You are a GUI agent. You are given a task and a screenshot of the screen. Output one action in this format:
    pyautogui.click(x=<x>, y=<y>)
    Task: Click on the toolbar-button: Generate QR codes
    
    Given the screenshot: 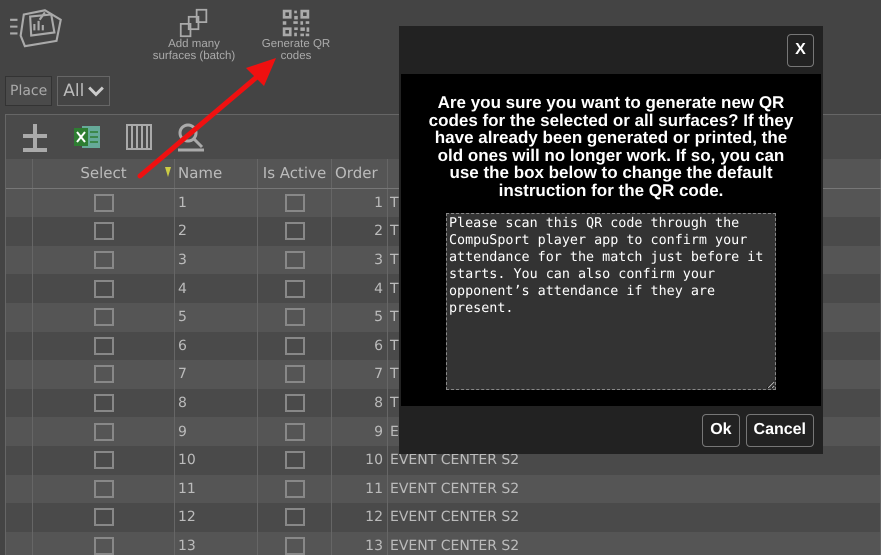 What is the action you would take?
    pyautogui.click(x=296, y=35)
    